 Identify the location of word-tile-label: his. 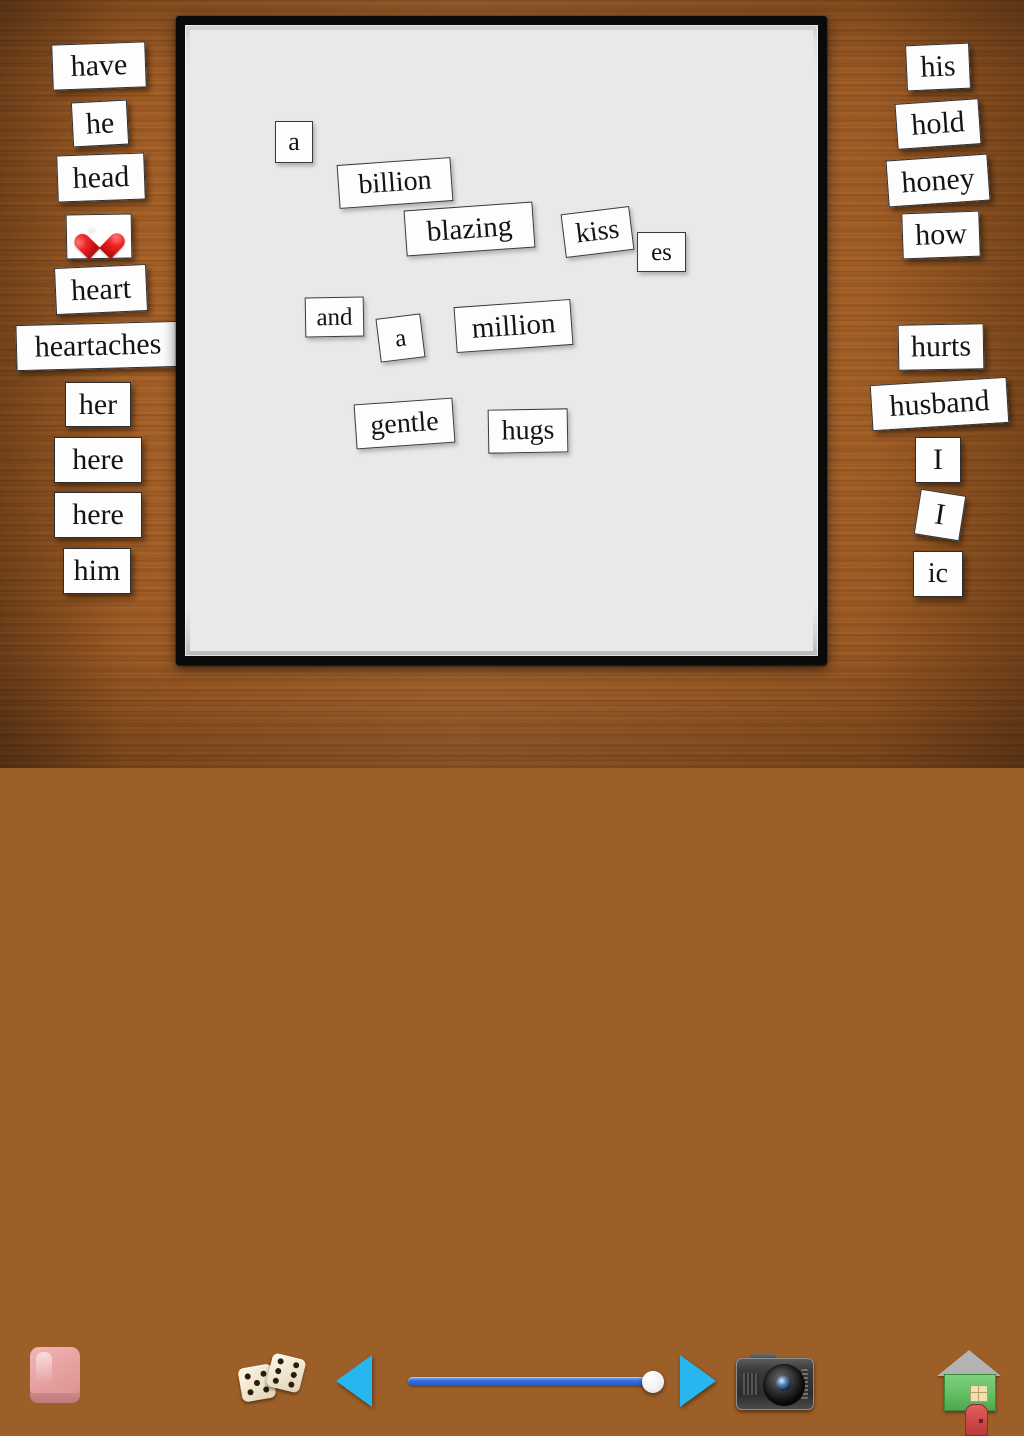
(938, 66).